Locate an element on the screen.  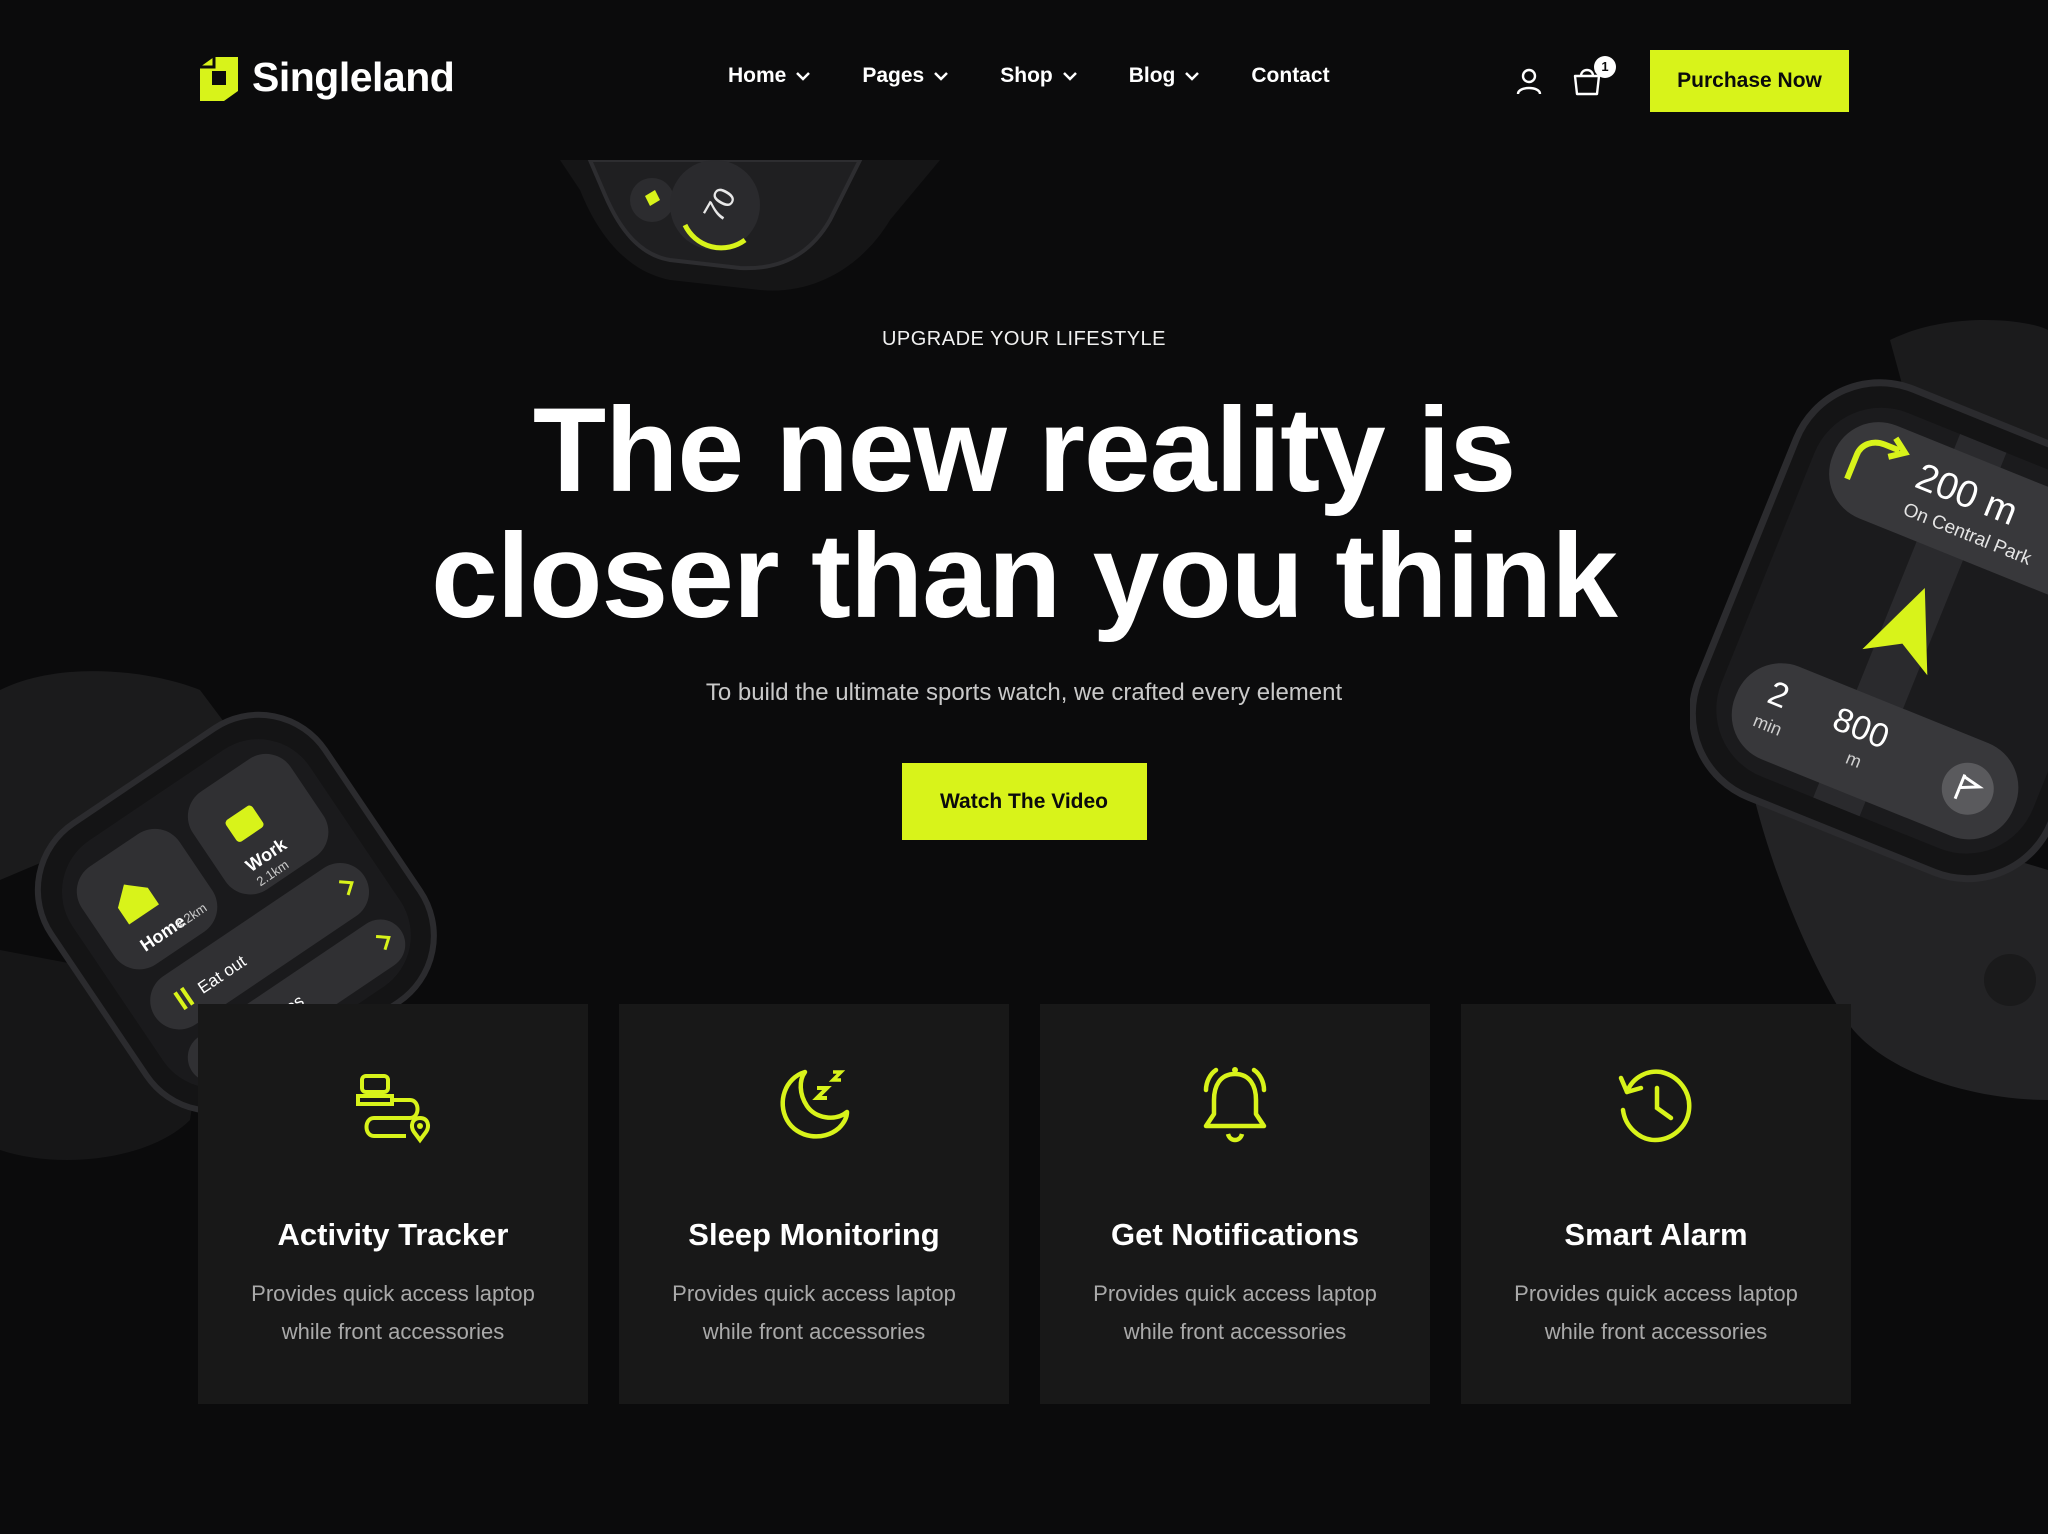
nav-item-blog: Blog is located at coordinates (1164, 76).